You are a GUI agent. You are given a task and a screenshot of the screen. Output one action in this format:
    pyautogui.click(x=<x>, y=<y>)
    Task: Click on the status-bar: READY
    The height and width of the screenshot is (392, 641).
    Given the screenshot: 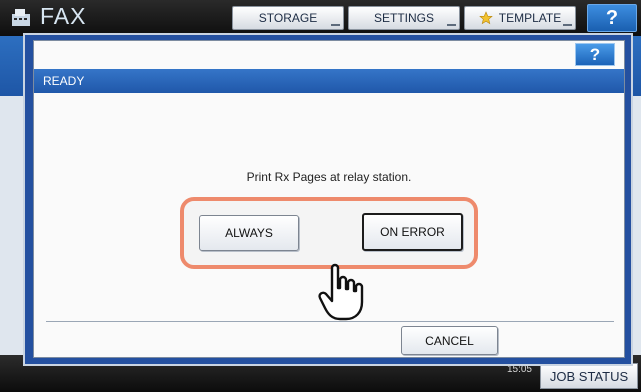 What is the action you would take?
    pyautogui.click(x=329, y=81)
    